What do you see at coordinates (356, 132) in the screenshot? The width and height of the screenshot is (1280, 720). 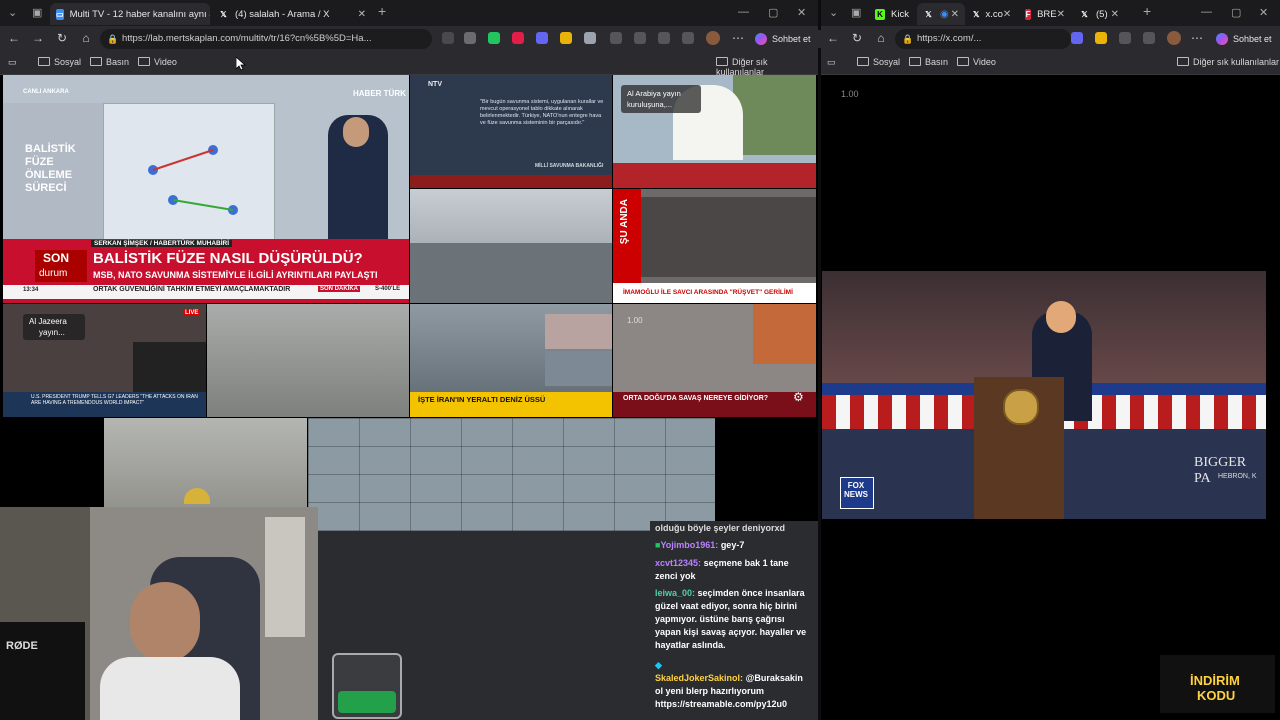 I see `presenter-head` at bounding box center [356, 132].